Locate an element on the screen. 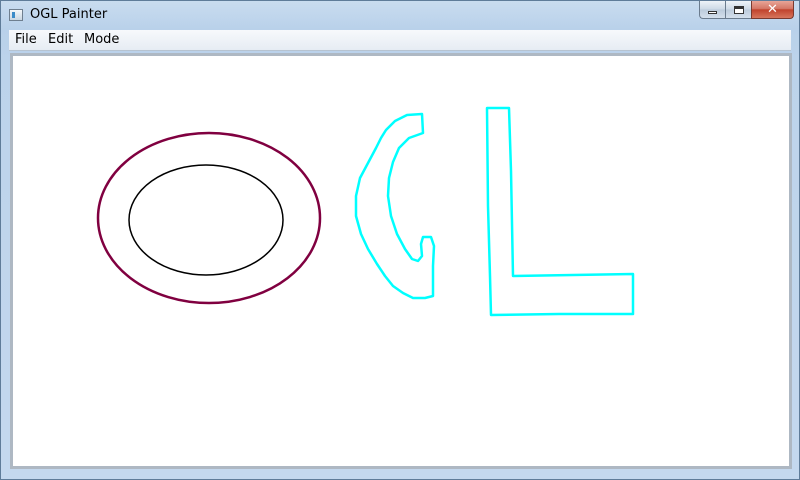 Image resolution: width=800 pixels, height=480 pixels. menu-bar: File Edit Mode is located at coordinates (400, 40).